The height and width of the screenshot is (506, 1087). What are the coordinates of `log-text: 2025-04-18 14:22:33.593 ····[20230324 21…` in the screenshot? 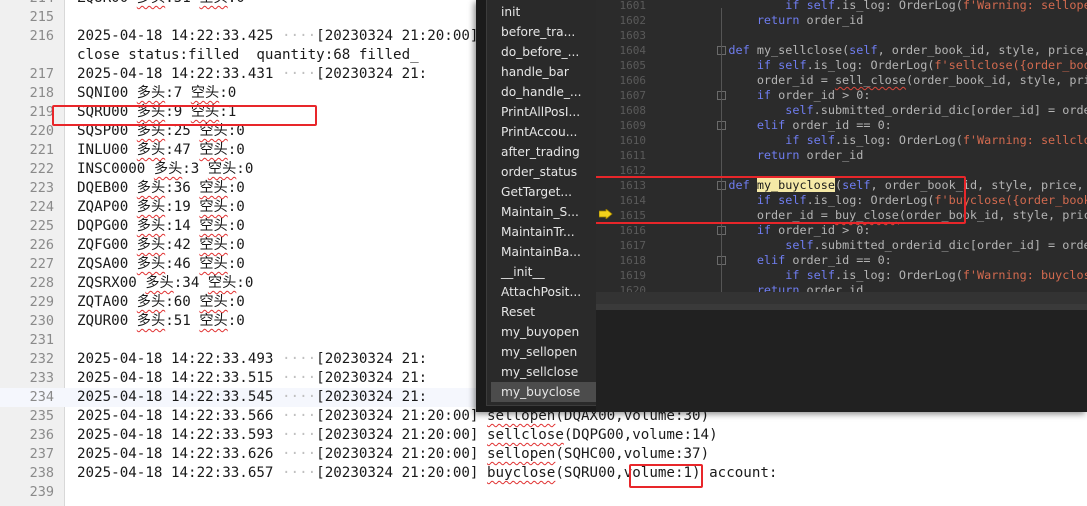 It's located at (397, 435).